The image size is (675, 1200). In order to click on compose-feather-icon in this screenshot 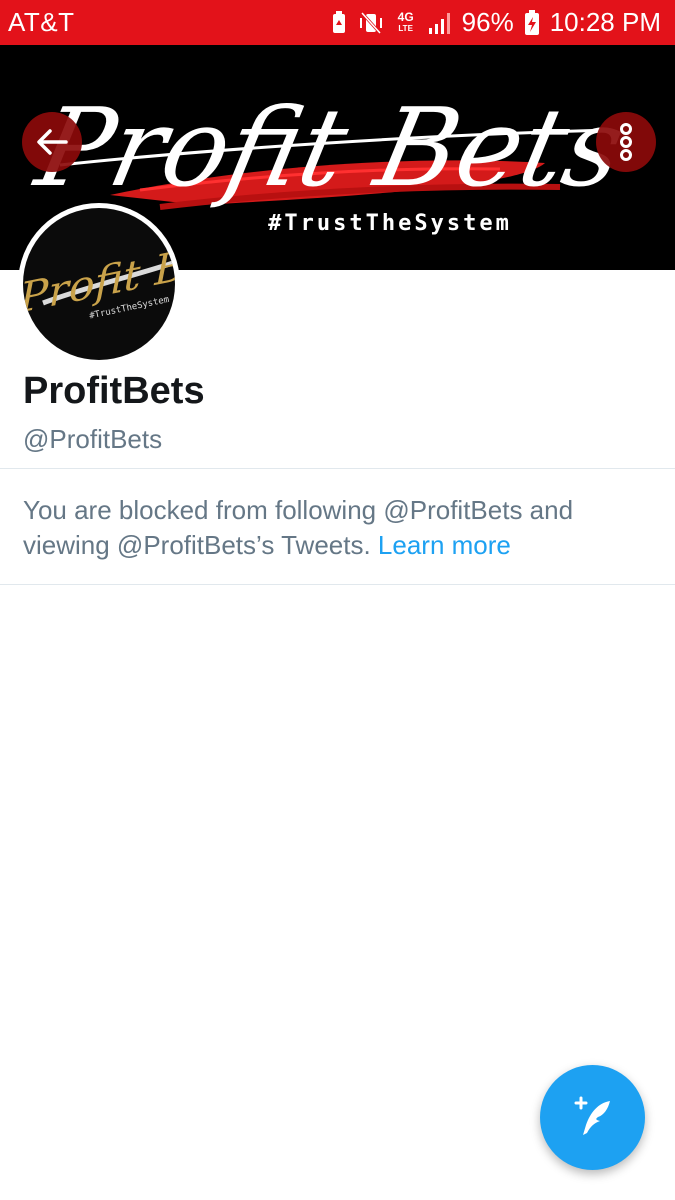, I will do `click(592, 1115)`.